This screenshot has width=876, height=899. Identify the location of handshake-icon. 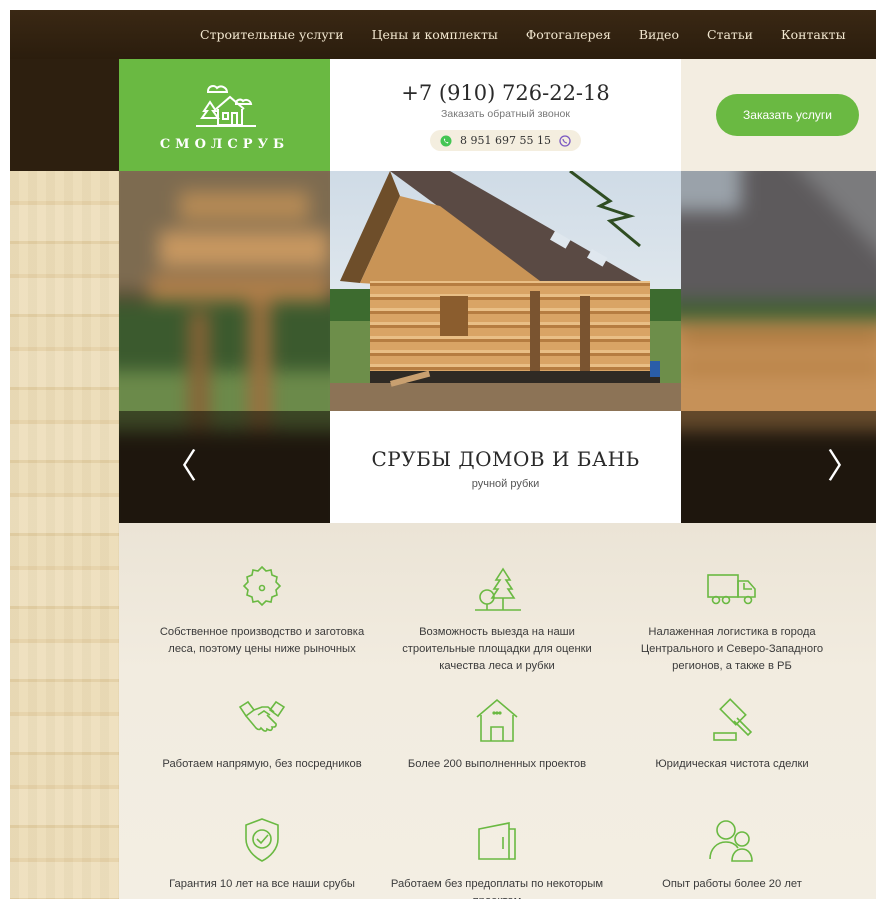
(262, 716).